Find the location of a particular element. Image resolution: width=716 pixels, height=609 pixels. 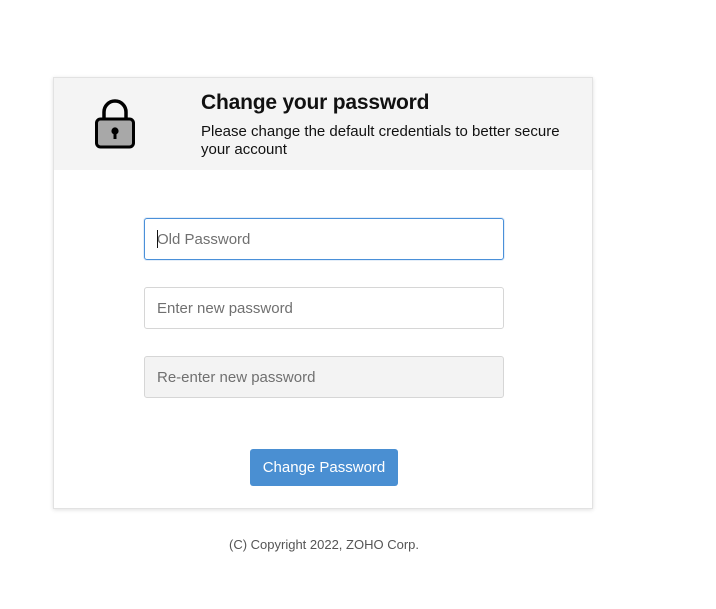

text-cursor is located at coordinates (157, 239).